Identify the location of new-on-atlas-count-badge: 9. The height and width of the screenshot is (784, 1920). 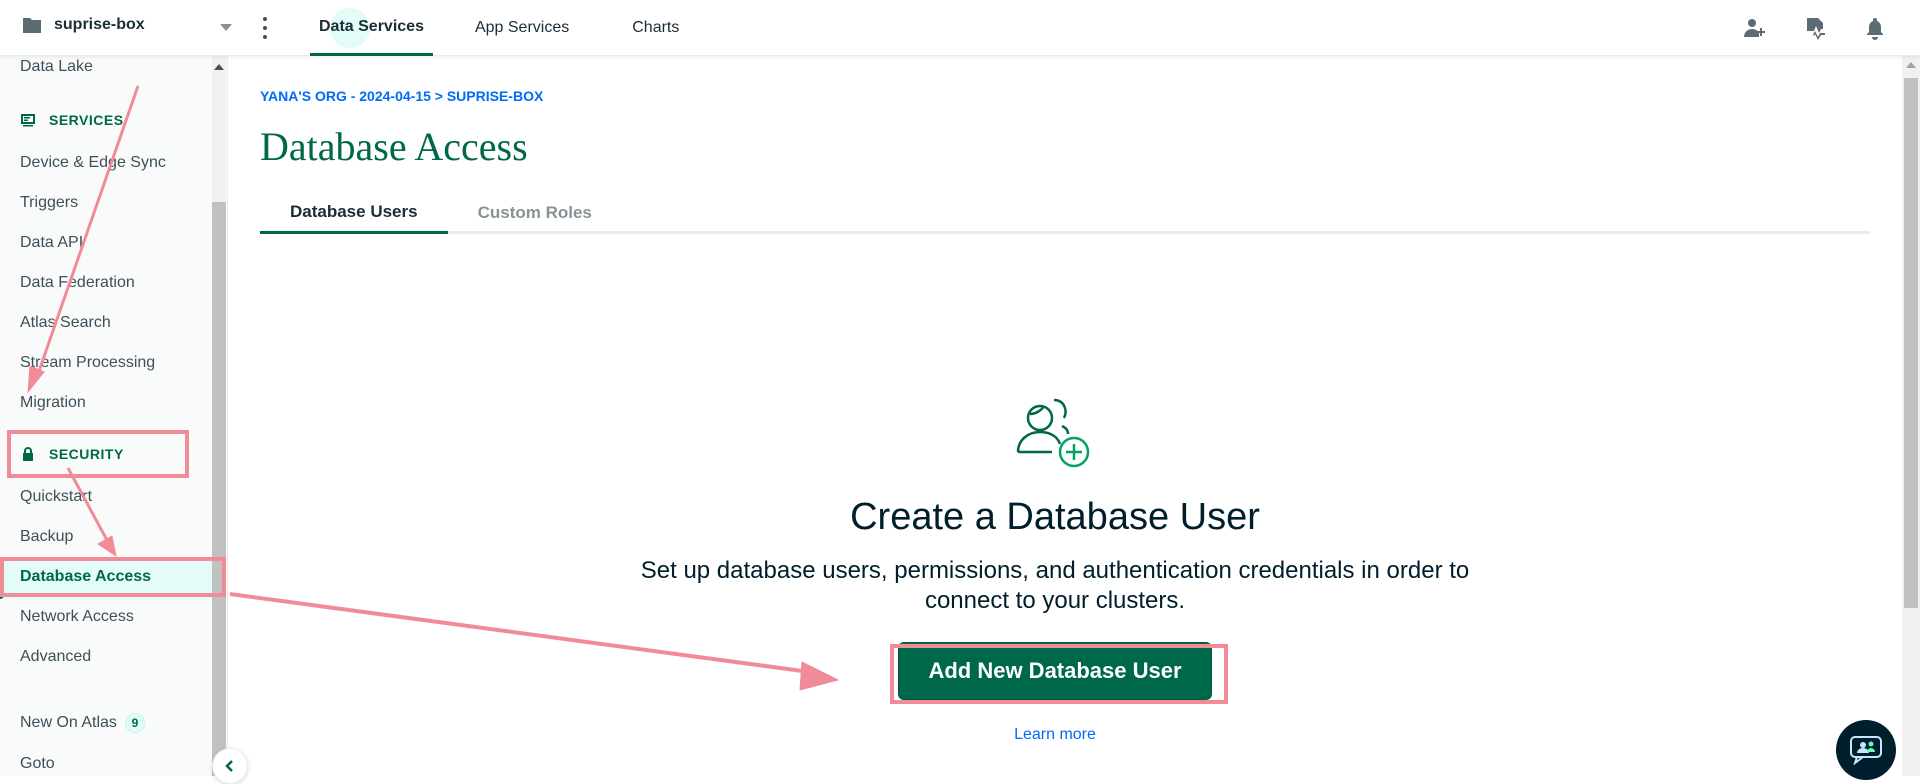
(134, 723).